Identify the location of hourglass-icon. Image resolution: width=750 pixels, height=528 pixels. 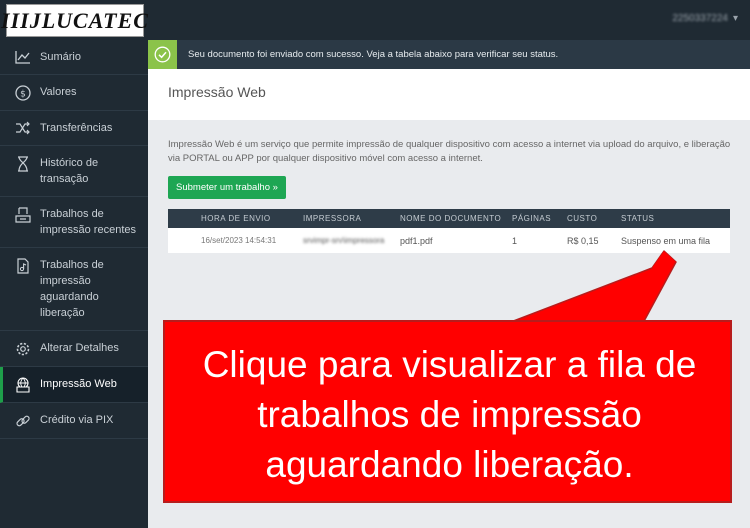
(23, 164).